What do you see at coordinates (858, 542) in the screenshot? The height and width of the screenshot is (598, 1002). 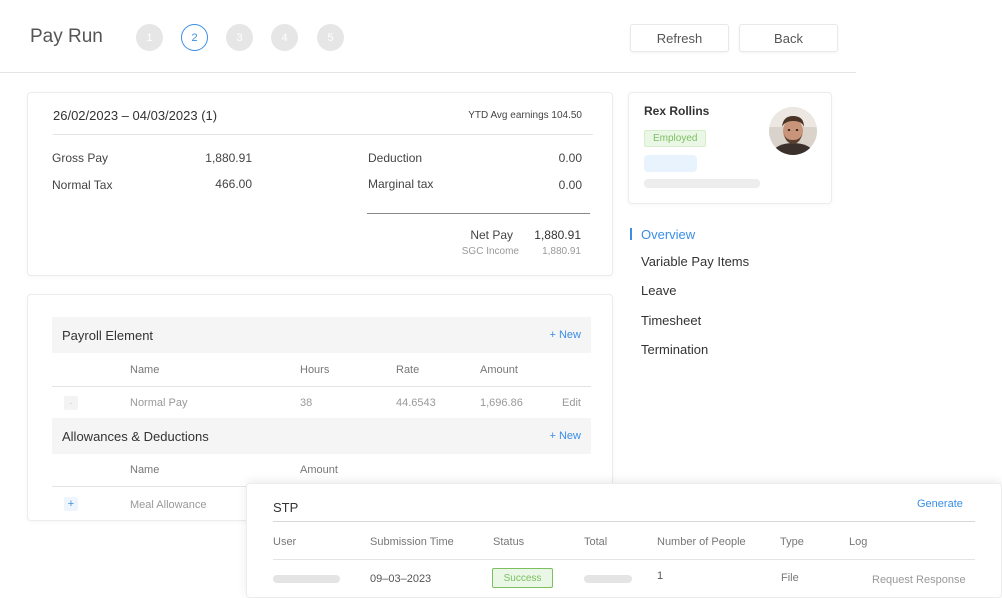 I see `stp-col-log: Log` at bounding box center [858, 542].